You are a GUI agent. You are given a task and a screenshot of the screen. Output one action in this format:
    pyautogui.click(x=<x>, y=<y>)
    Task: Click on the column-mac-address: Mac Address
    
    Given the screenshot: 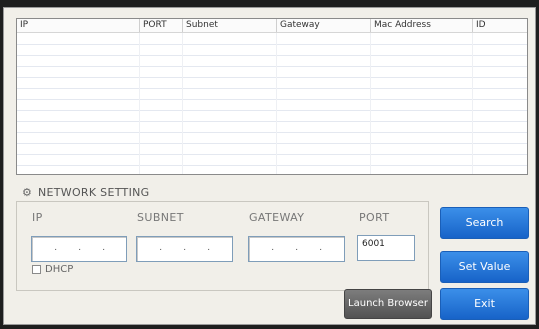 What is the action you would take?
    pyautogui.click(x=422, y=25)
    